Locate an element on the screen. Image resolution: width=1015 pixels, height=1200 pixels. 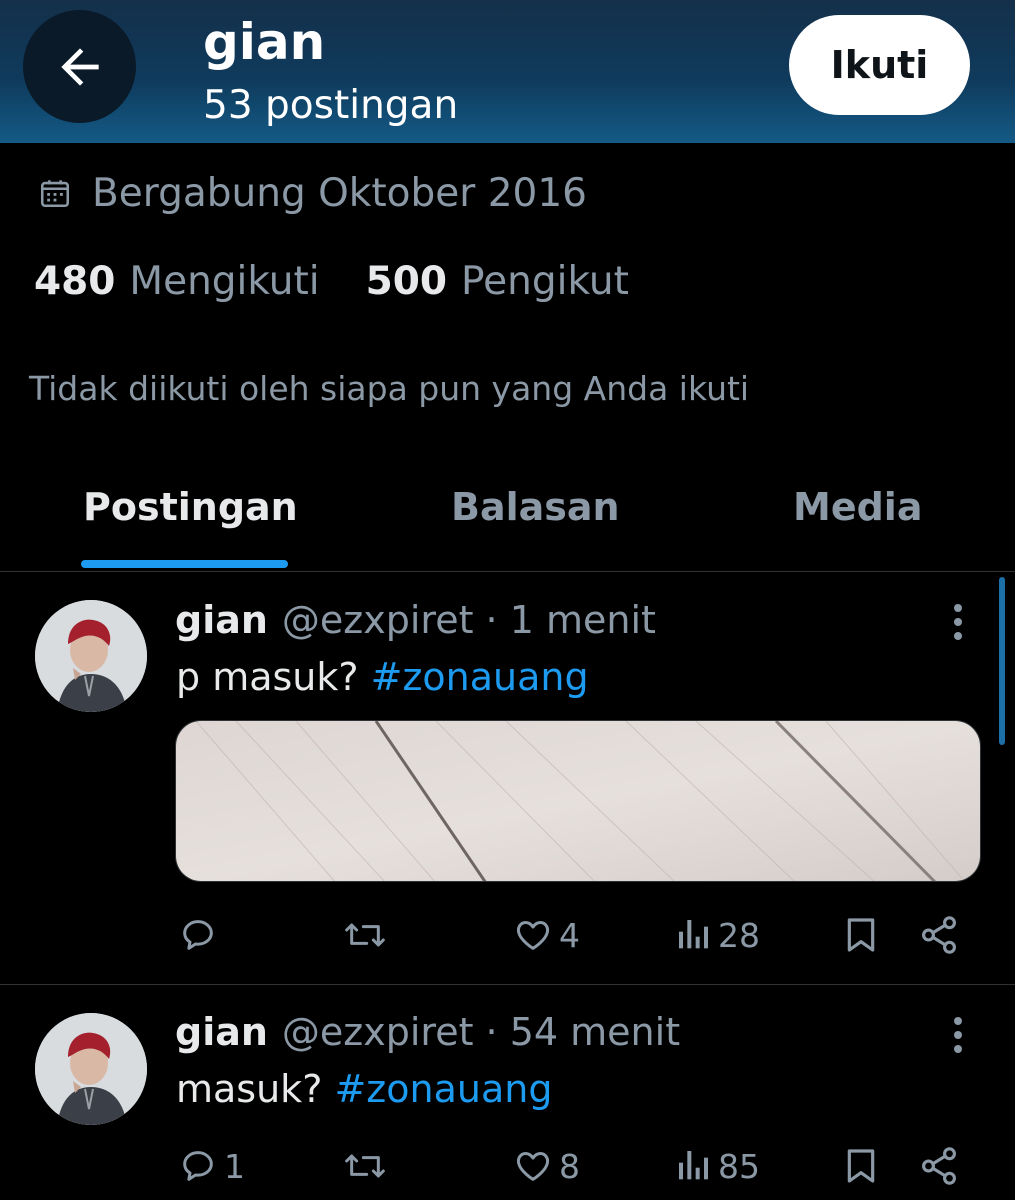
joined-date: Bergabung Oktober 2016 is located at coordinates (312, 193).